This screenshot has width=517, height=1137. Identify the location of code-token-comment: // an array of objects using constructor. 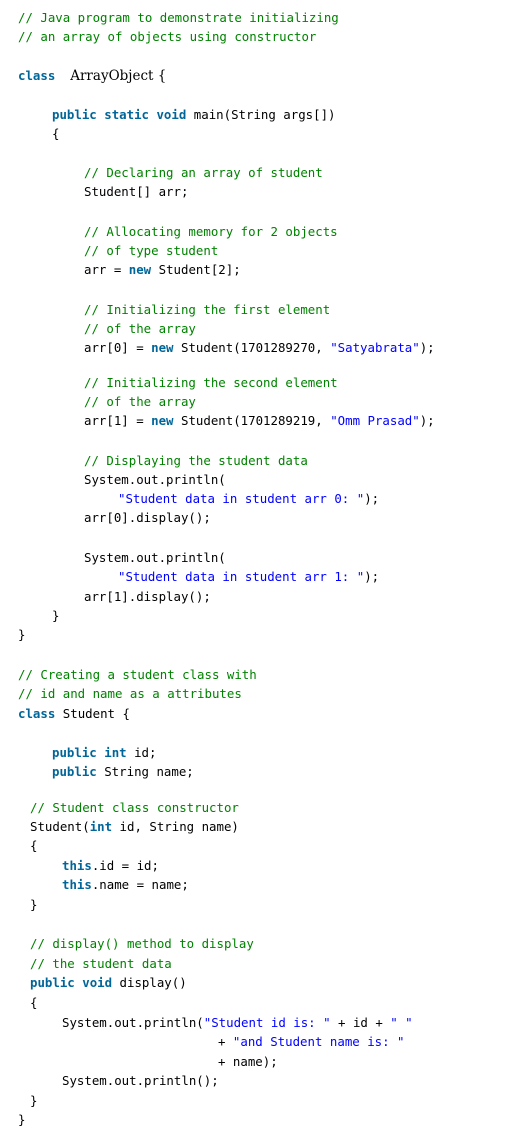
(167, 36).